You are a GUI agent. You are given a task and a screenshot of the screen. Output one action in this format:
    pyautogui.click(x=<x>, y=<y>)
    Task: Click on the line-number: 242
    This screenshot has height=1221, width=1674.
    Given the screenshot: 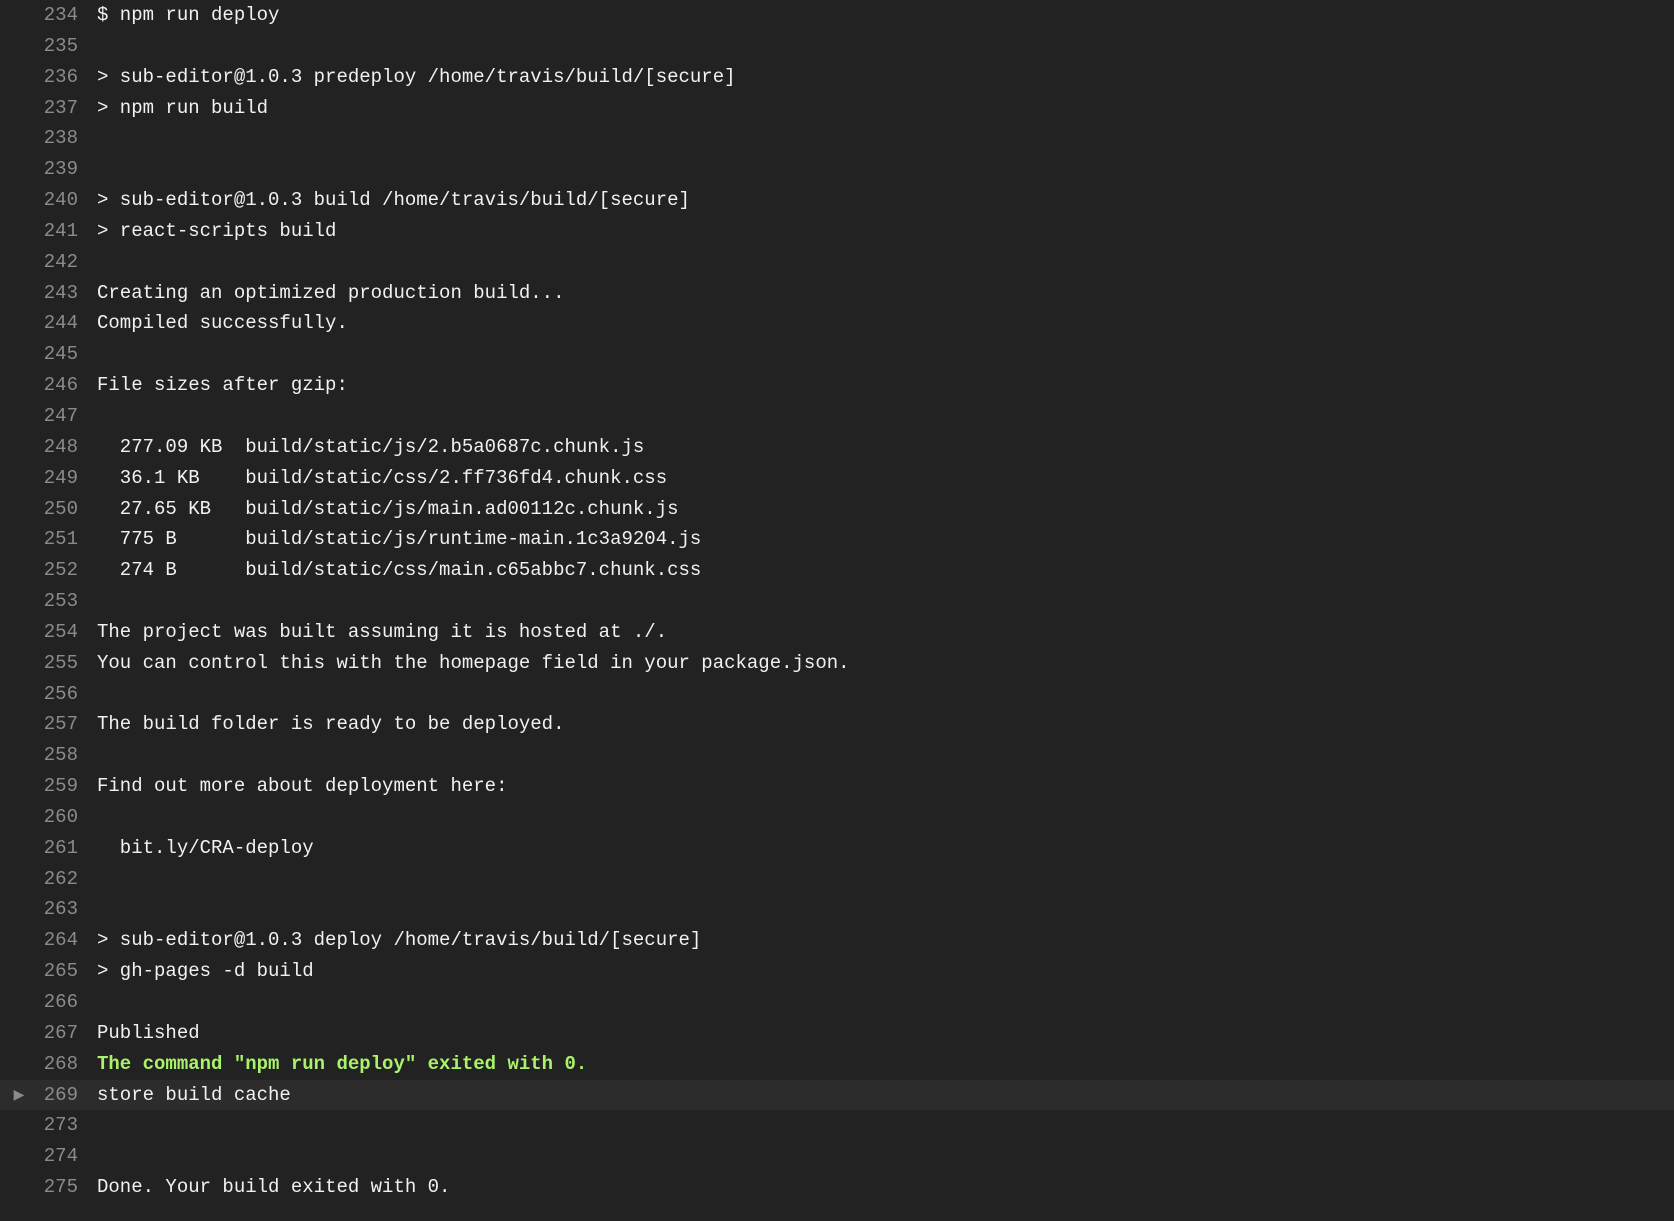 What is the action you would take?
    pyautogui.click(x=39, y=262)
    